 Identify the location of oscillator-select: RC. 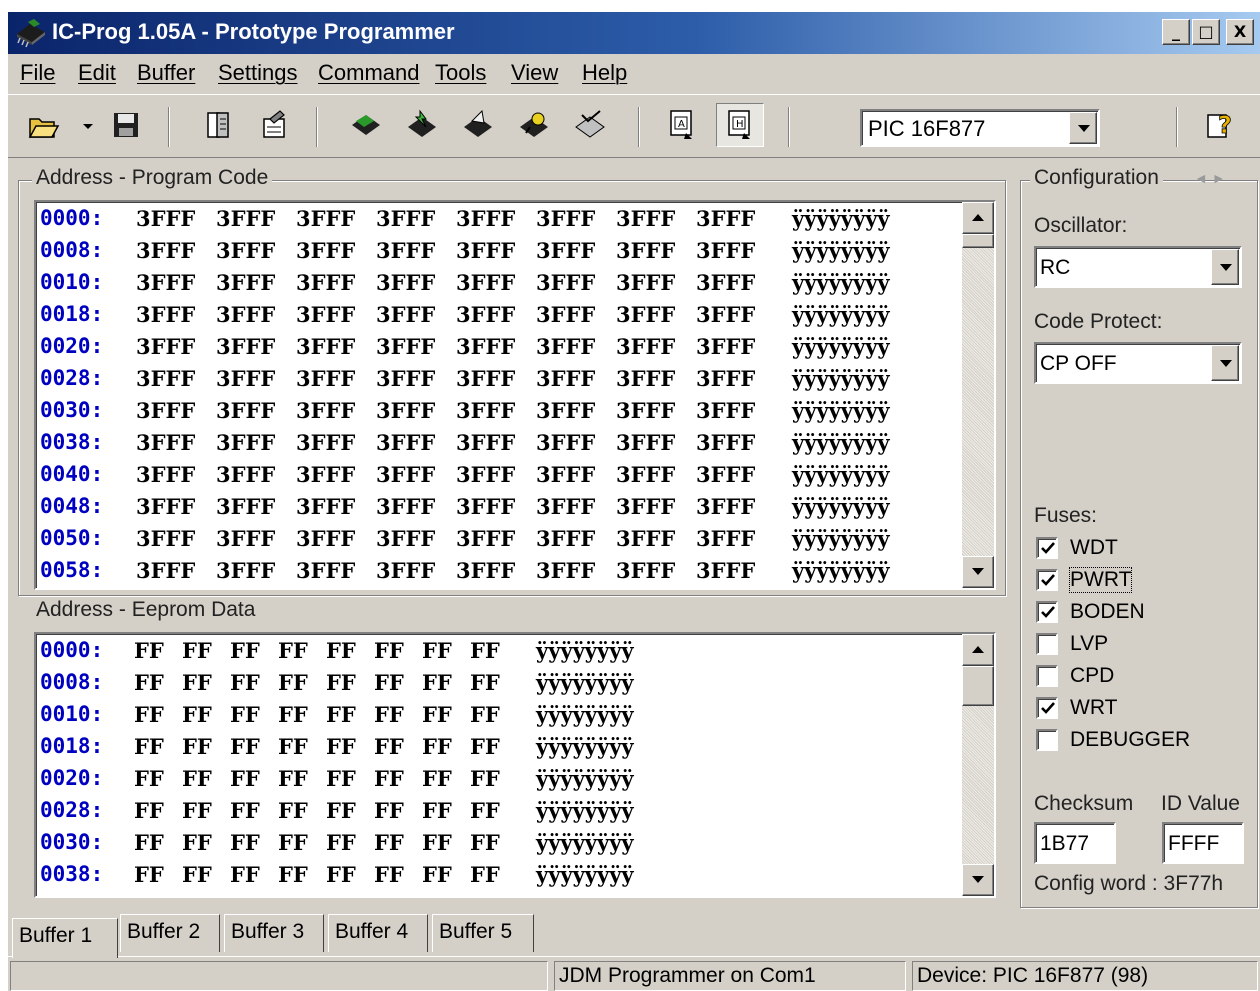
(1138, 267).